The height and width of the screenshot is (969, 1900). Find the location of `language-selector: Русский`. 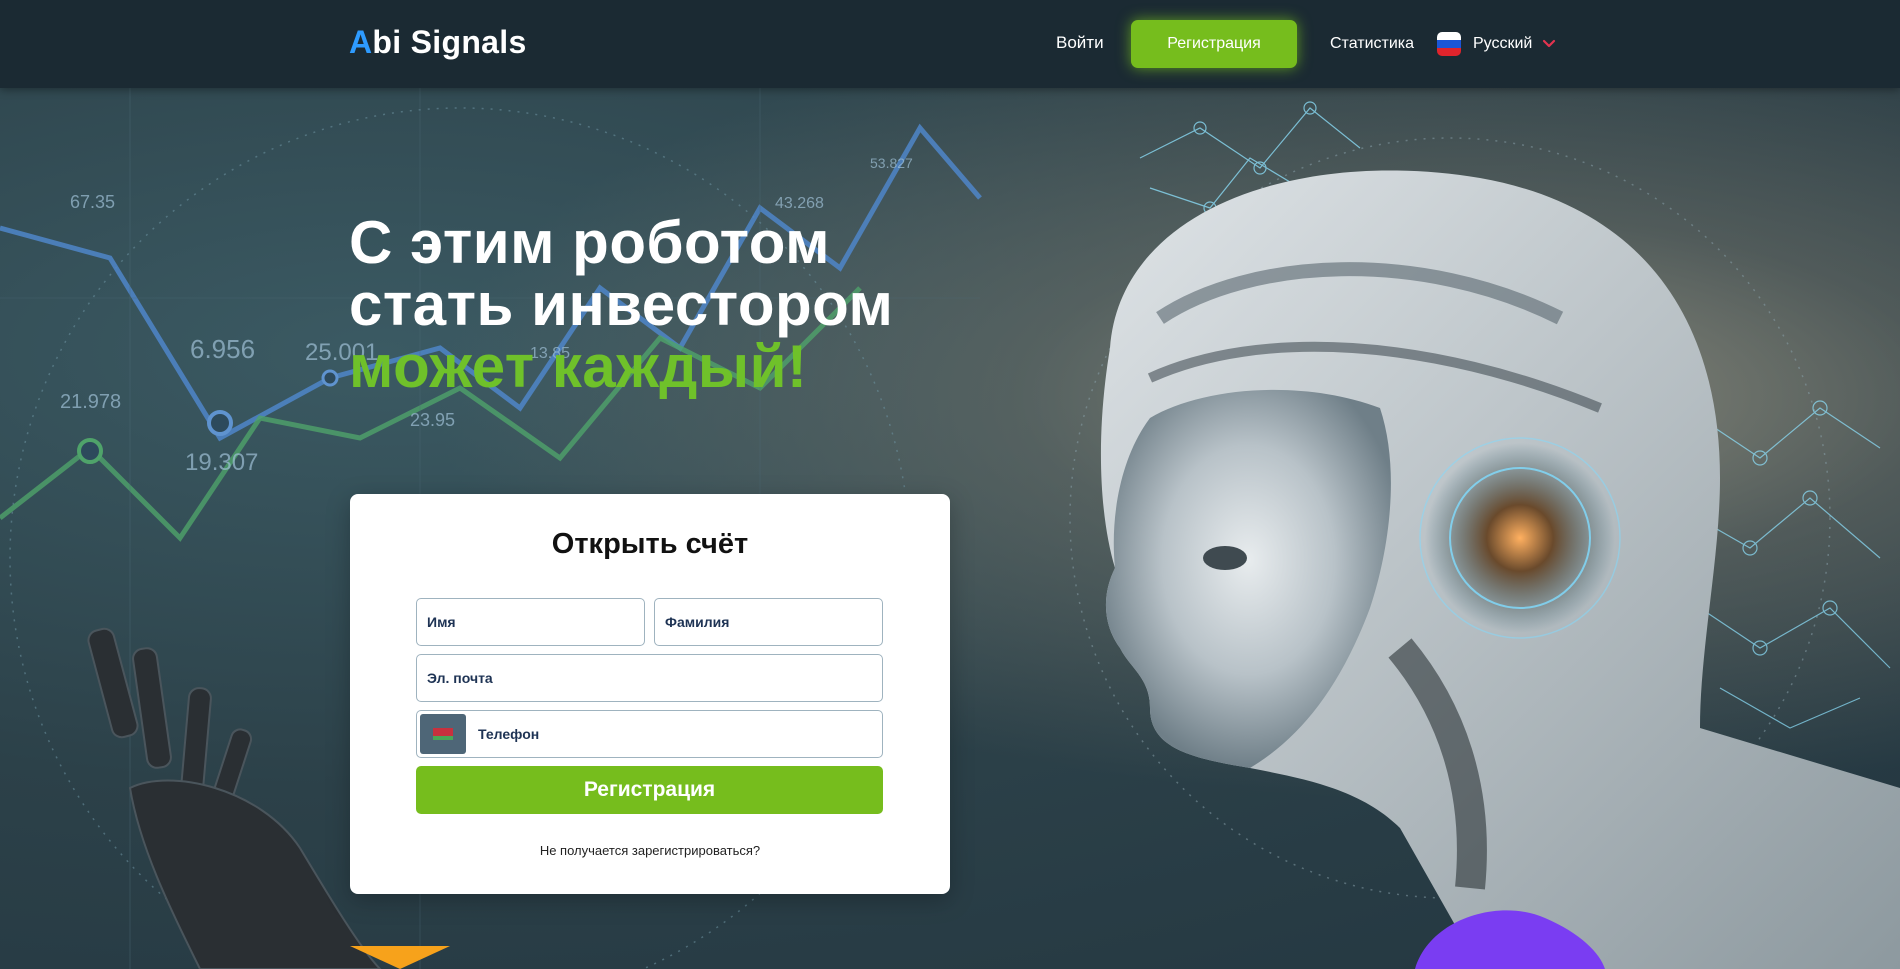

language-selector: Русский is located at coordinates (1496, 44).